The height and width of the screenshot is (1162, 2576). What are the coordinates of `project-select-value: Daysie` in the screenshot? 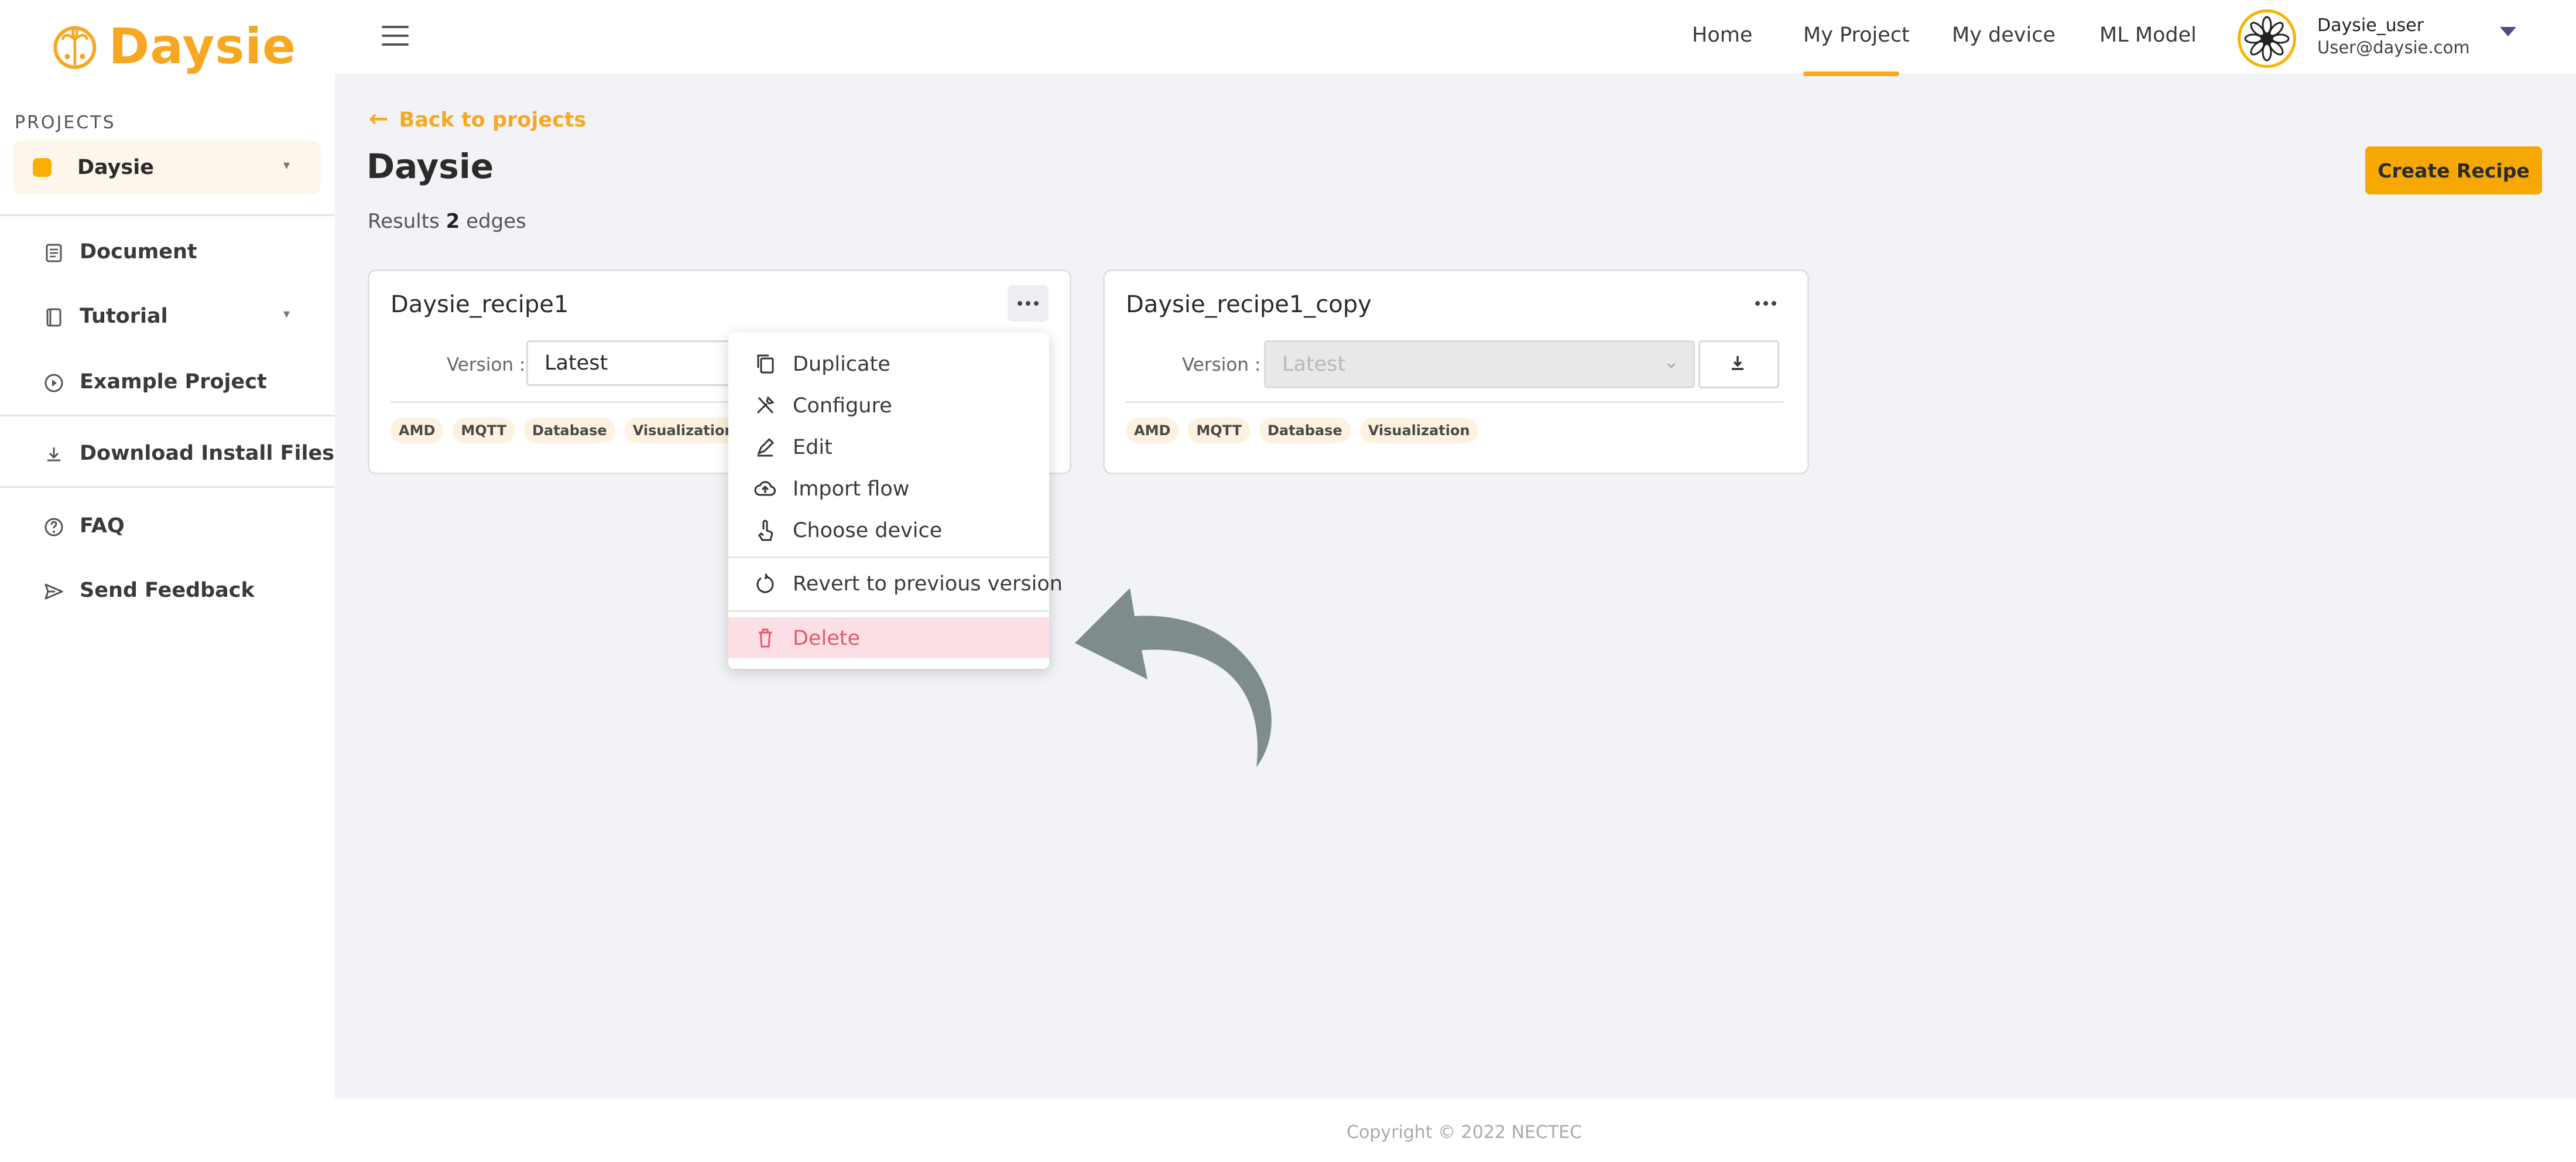 It's located at (115, 167).